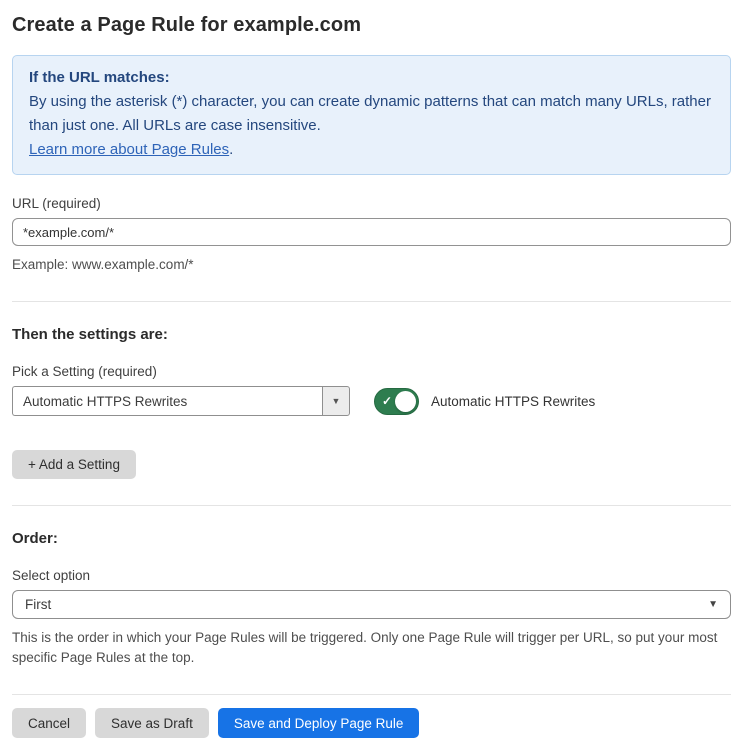 Image resolution: width=743 pixels, height=738 pixels. I want to click on url-input, so click(371, 232).